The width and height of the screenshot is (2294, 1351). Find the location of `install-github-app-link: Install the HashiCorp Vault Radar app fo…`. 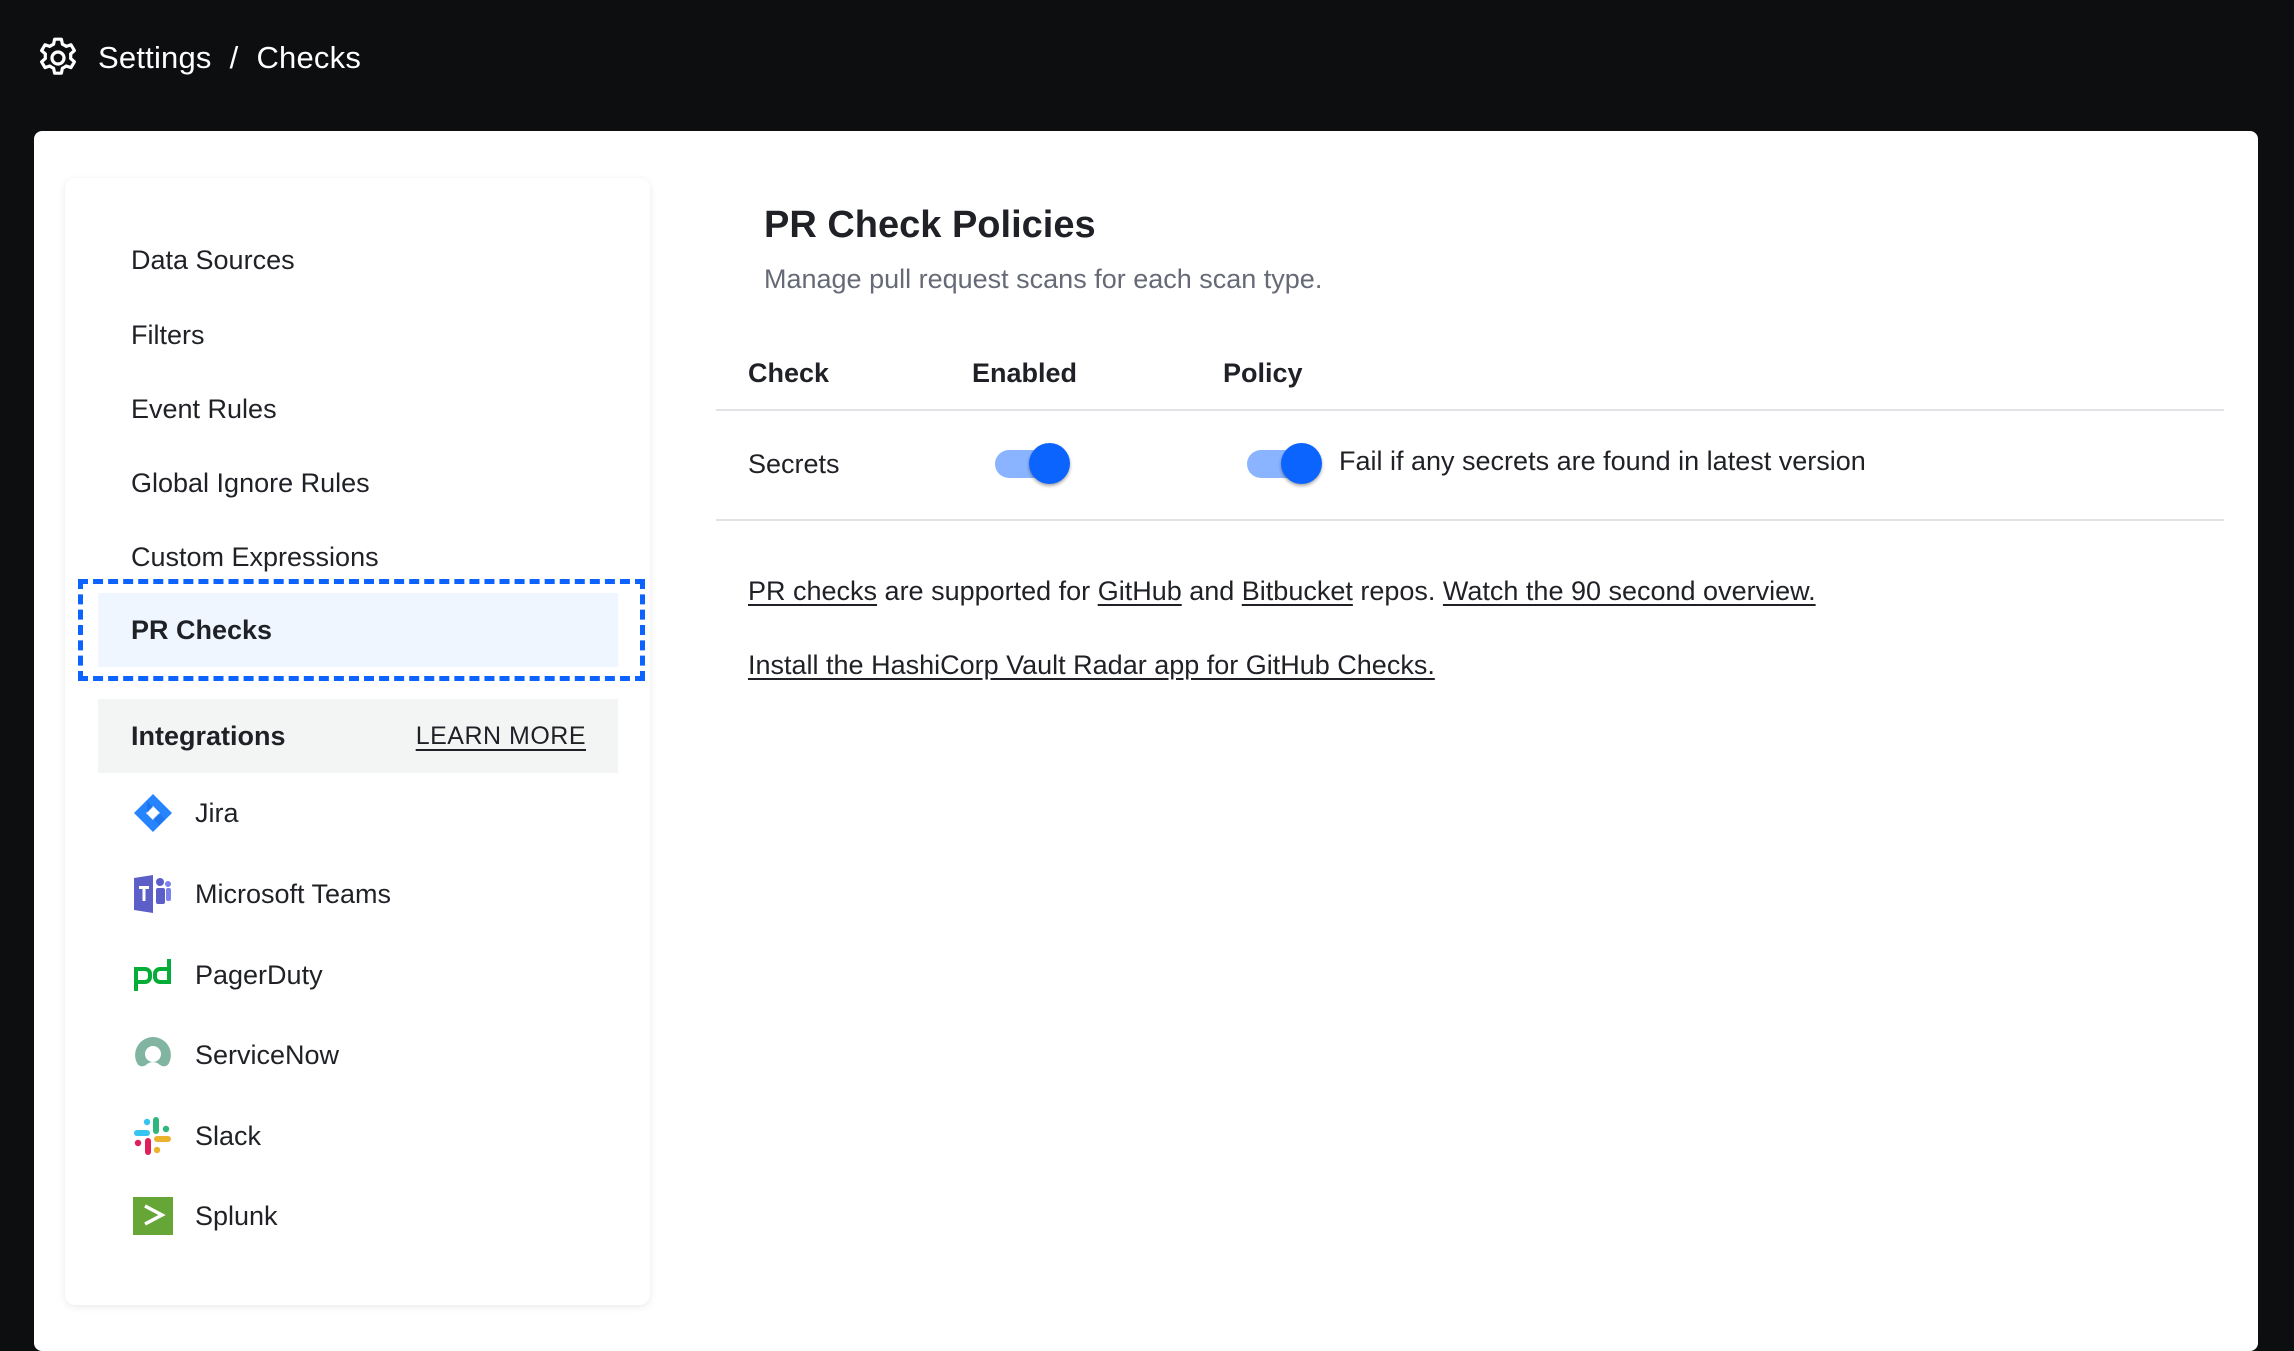

install-github-app-link: Install the HashiCorp Vault Radar app fo… is located at coordinates (1091, 665).